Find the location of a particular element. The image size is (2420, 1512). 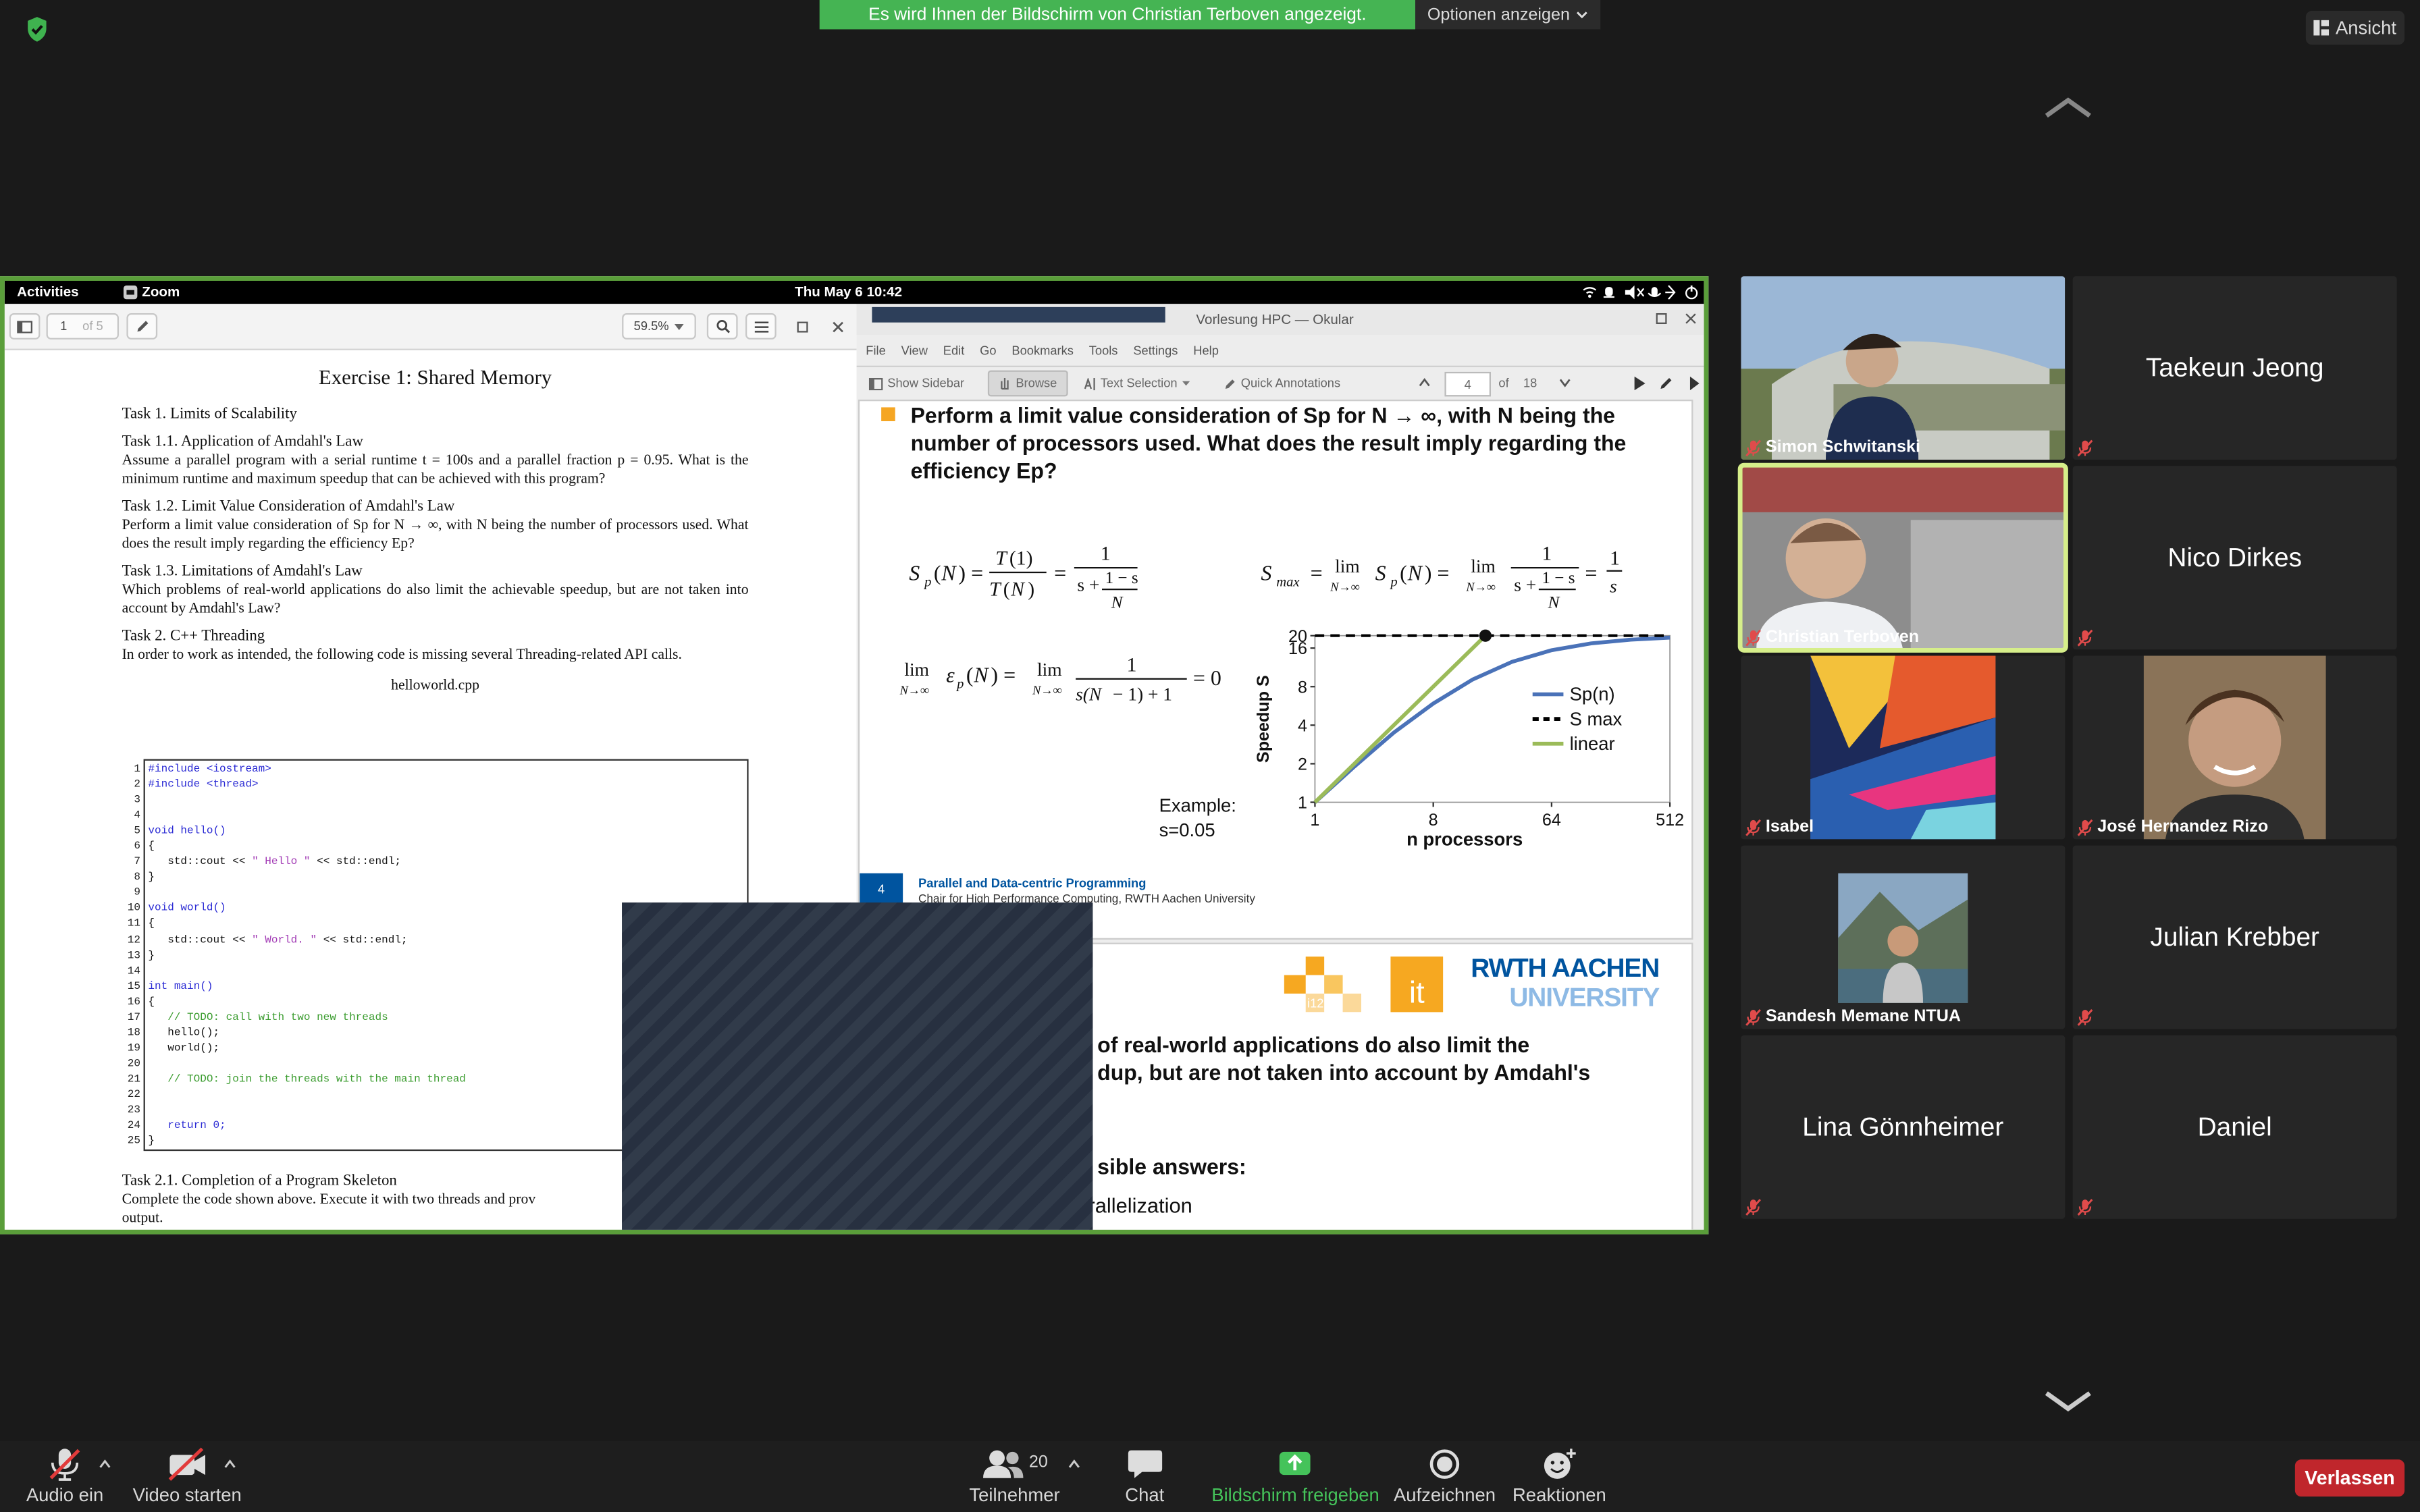

code-line-number: 4 is located at coordinates (137, 816).